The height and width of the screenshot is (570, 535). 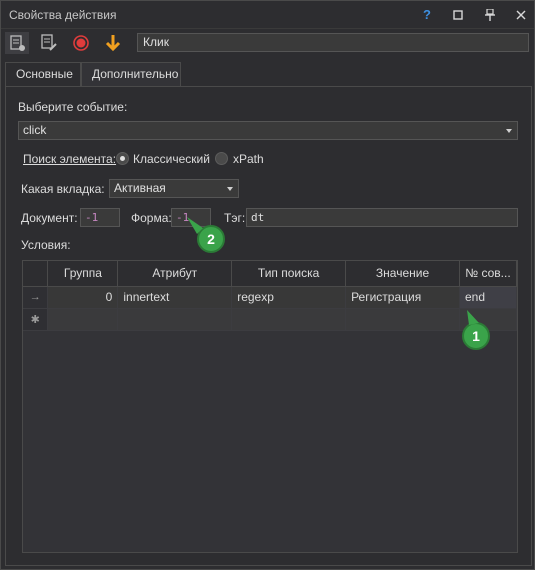 What do you see at coordinates (402, 274) in the screenshot?
I see `column-header-value: Значение` at bounding box center [402, 274].